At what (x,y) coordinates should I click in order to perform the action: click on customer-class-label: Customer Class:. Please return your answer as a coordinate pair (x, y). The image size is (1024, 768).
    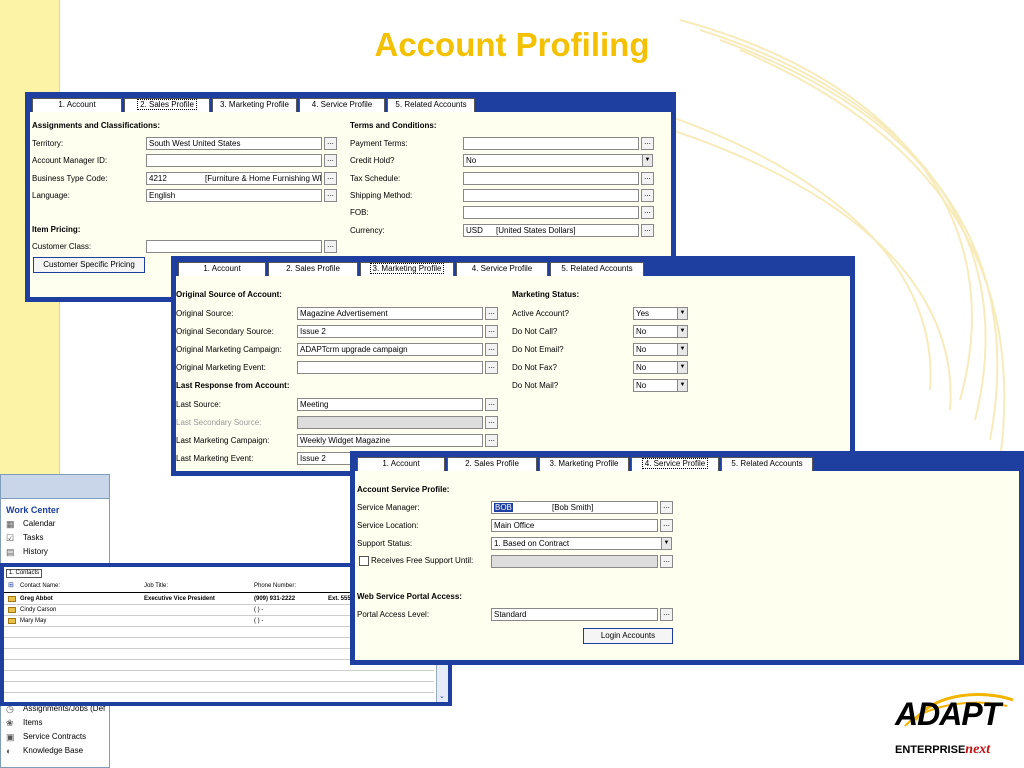
    Looking at the image, I should click on (62, 246).